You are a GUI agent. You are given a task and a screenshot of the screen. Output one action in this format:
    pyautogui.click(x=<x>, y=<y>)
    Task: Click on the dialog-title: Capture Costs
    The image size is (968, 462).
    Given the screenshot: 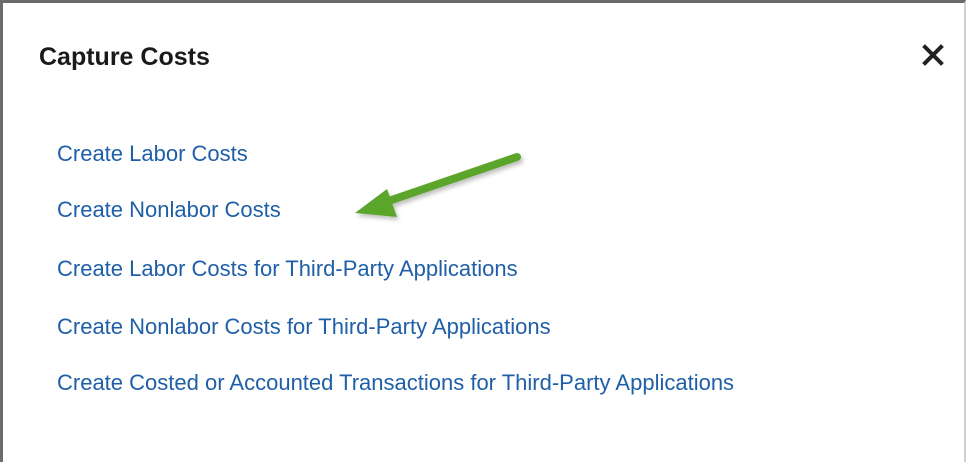 What is the action you would take?
    pyautogui.click(x=124, y=57)
    